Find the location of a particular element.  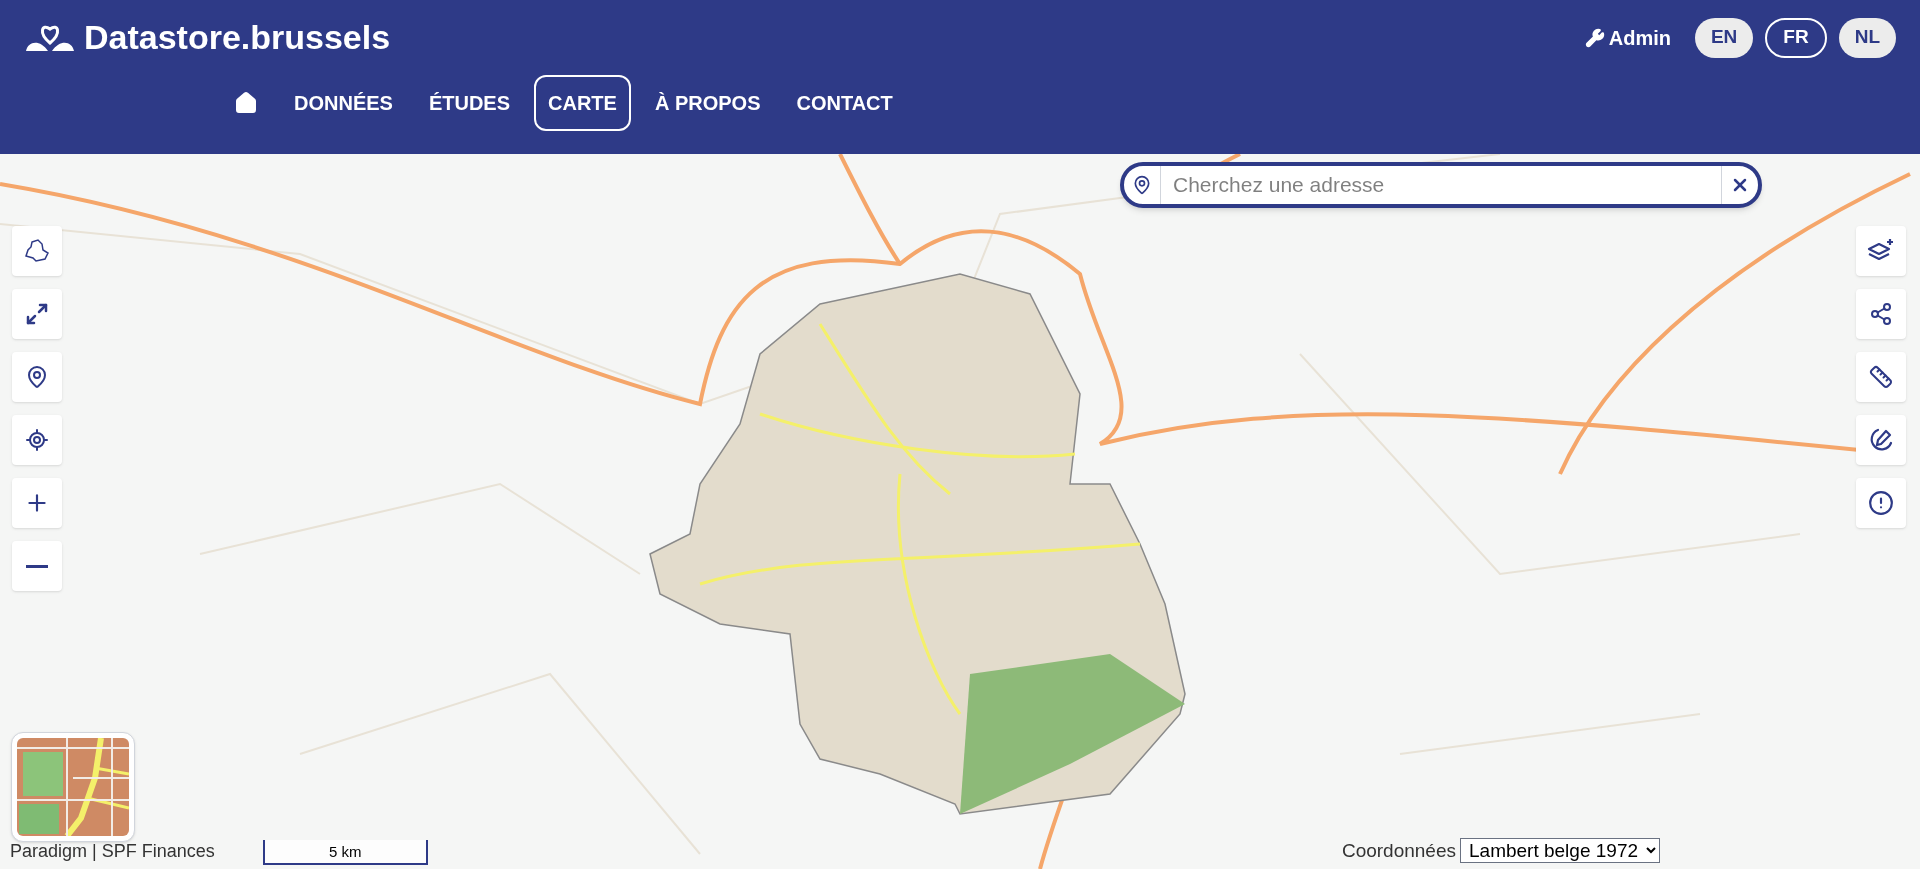

region-outline-icon is located at coordinates (37, 251).